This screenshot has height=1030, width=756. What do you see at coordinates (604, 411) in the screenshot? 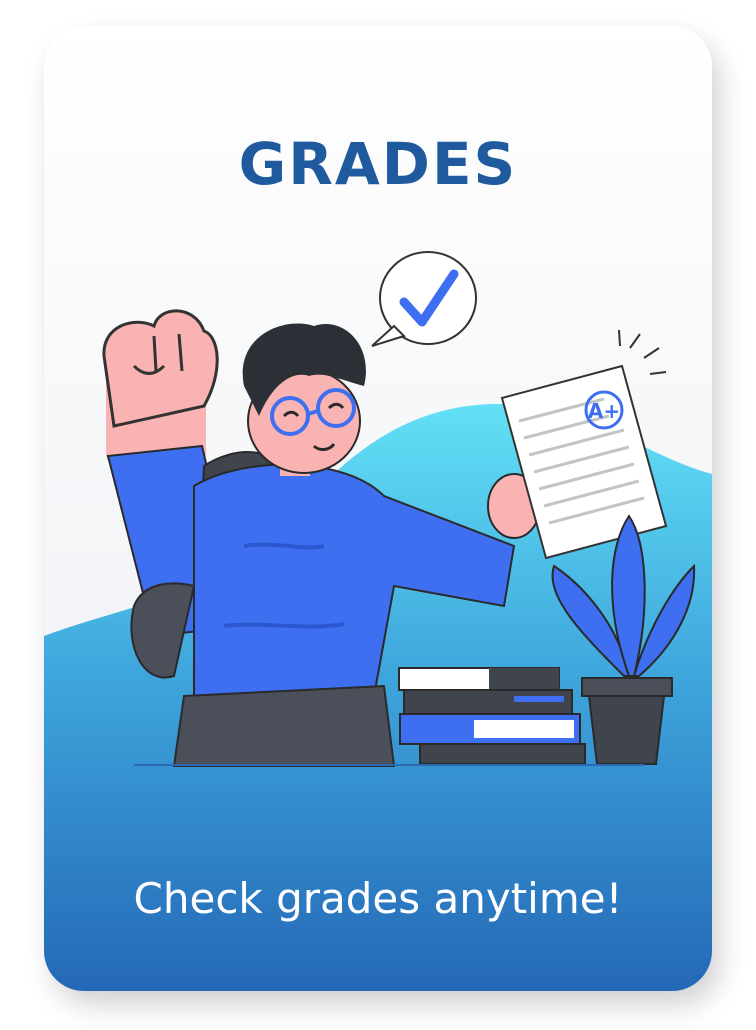
I see `grade-mark: A+` at bounding box center [604, 411].